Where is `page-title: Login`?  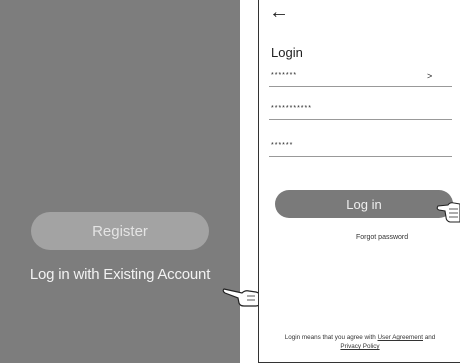
page-title: Login is located at coordinates (287, 52).